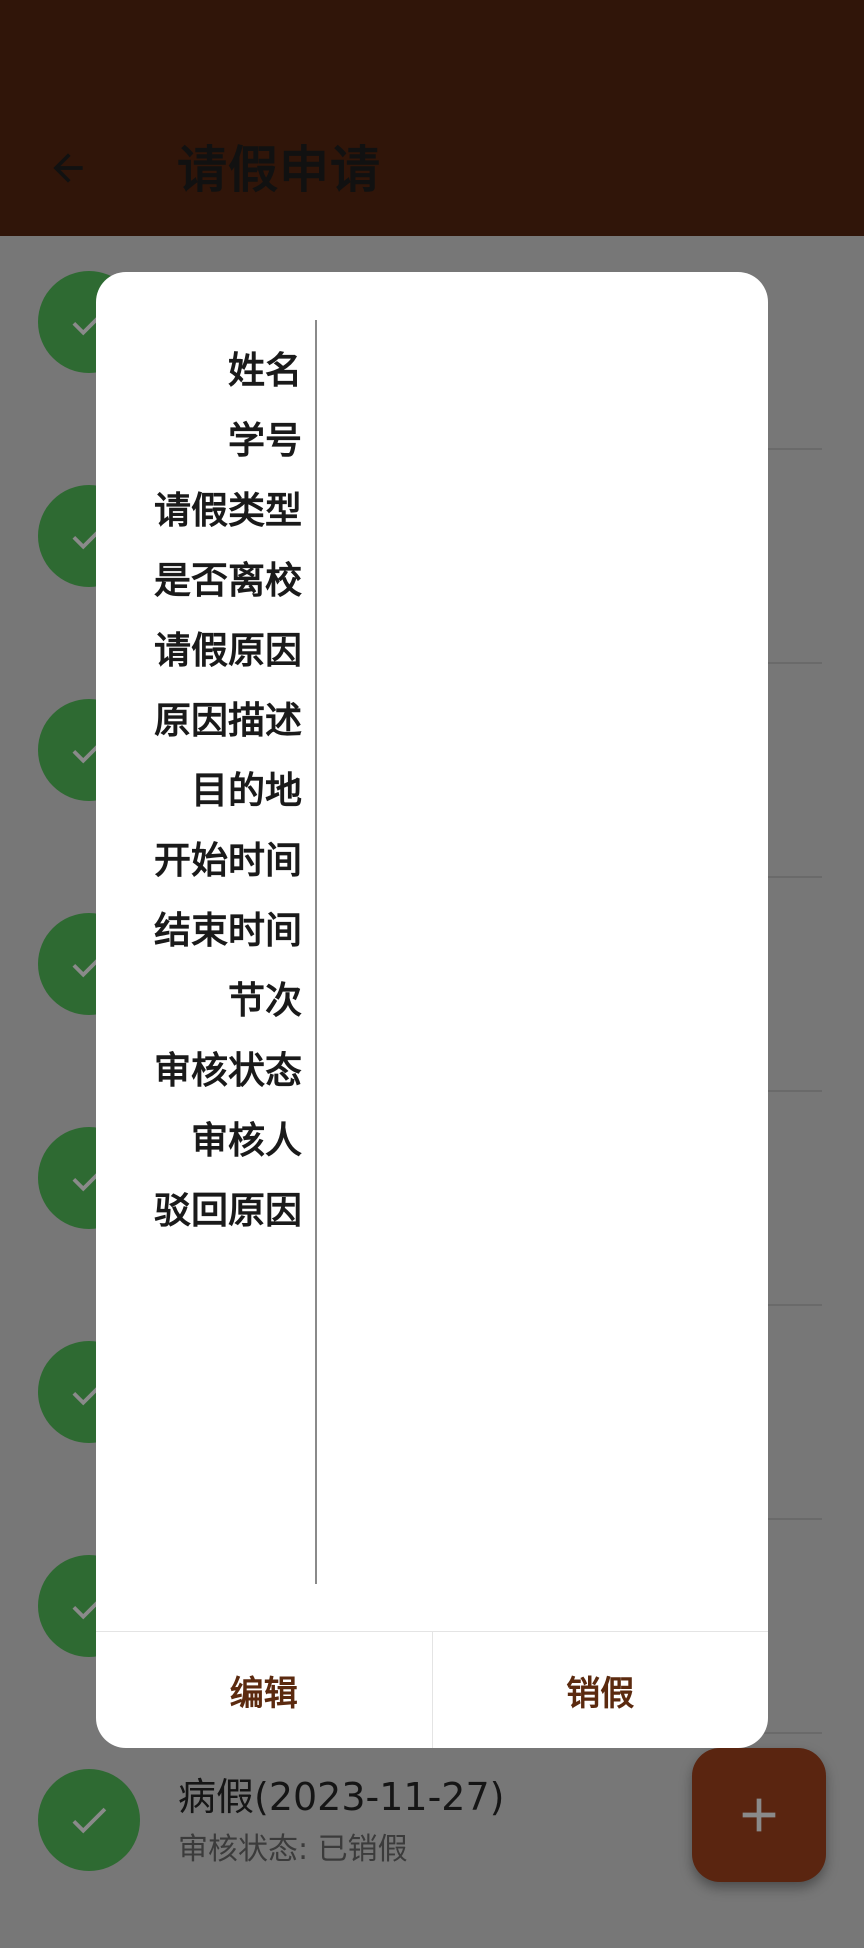 The image size is (864, 1948). I want to click on arrow-left-icon, so click(68, 168).